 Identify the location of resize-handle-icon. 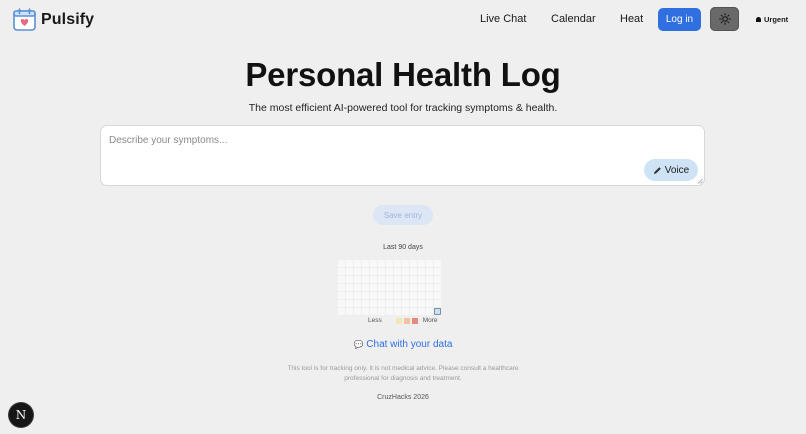
(700, 181).